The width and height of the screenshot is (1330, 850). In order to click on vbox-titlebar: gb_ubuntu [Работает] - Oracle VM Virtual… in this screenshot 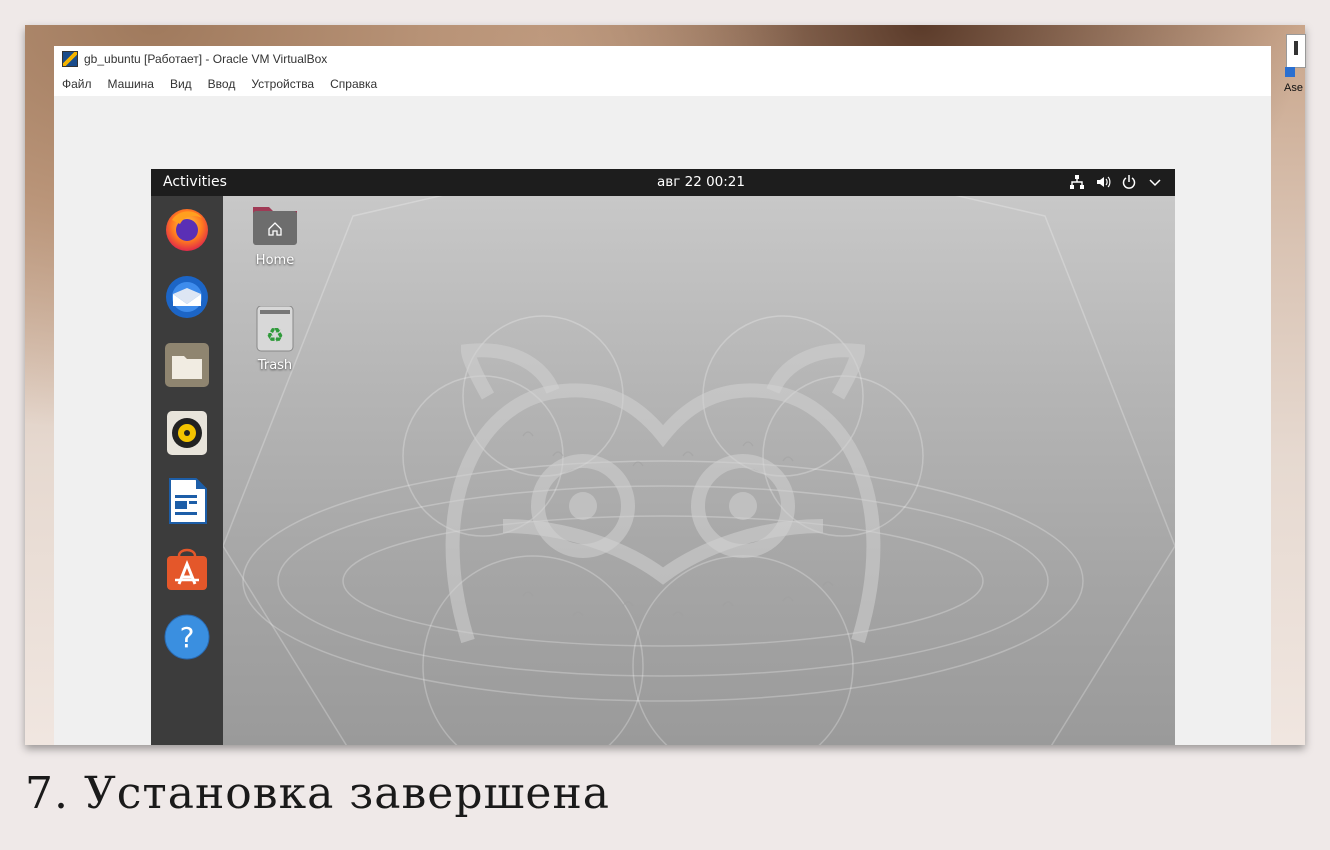, I will do `click(662, 59)`.